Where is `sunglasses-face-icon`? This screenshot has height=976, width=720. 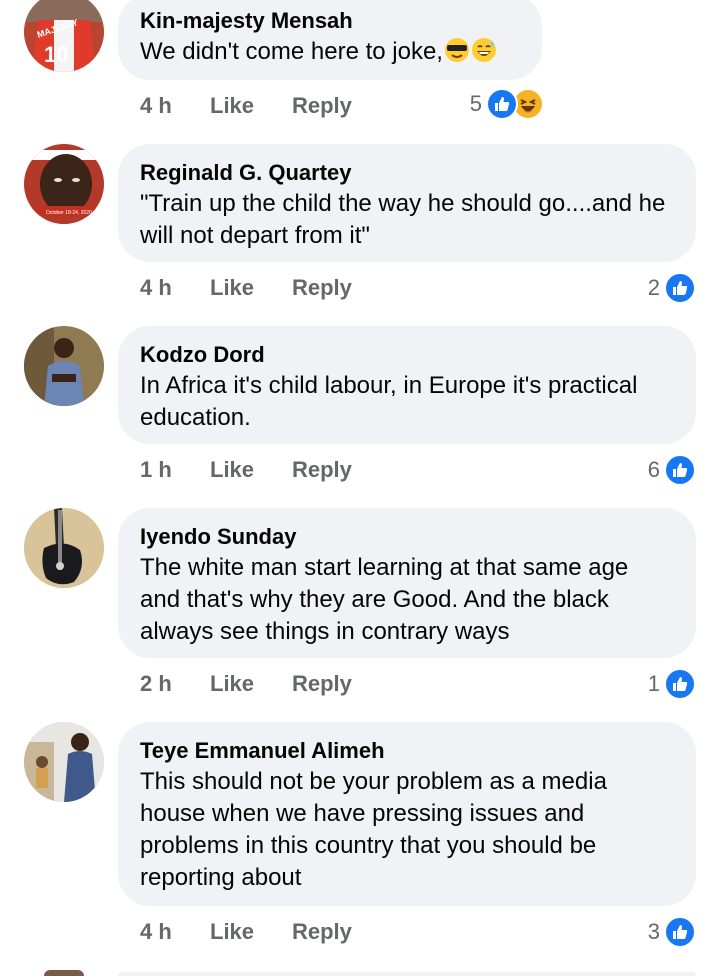
sunglasses-face-icon is located at coordinates (456, 50).